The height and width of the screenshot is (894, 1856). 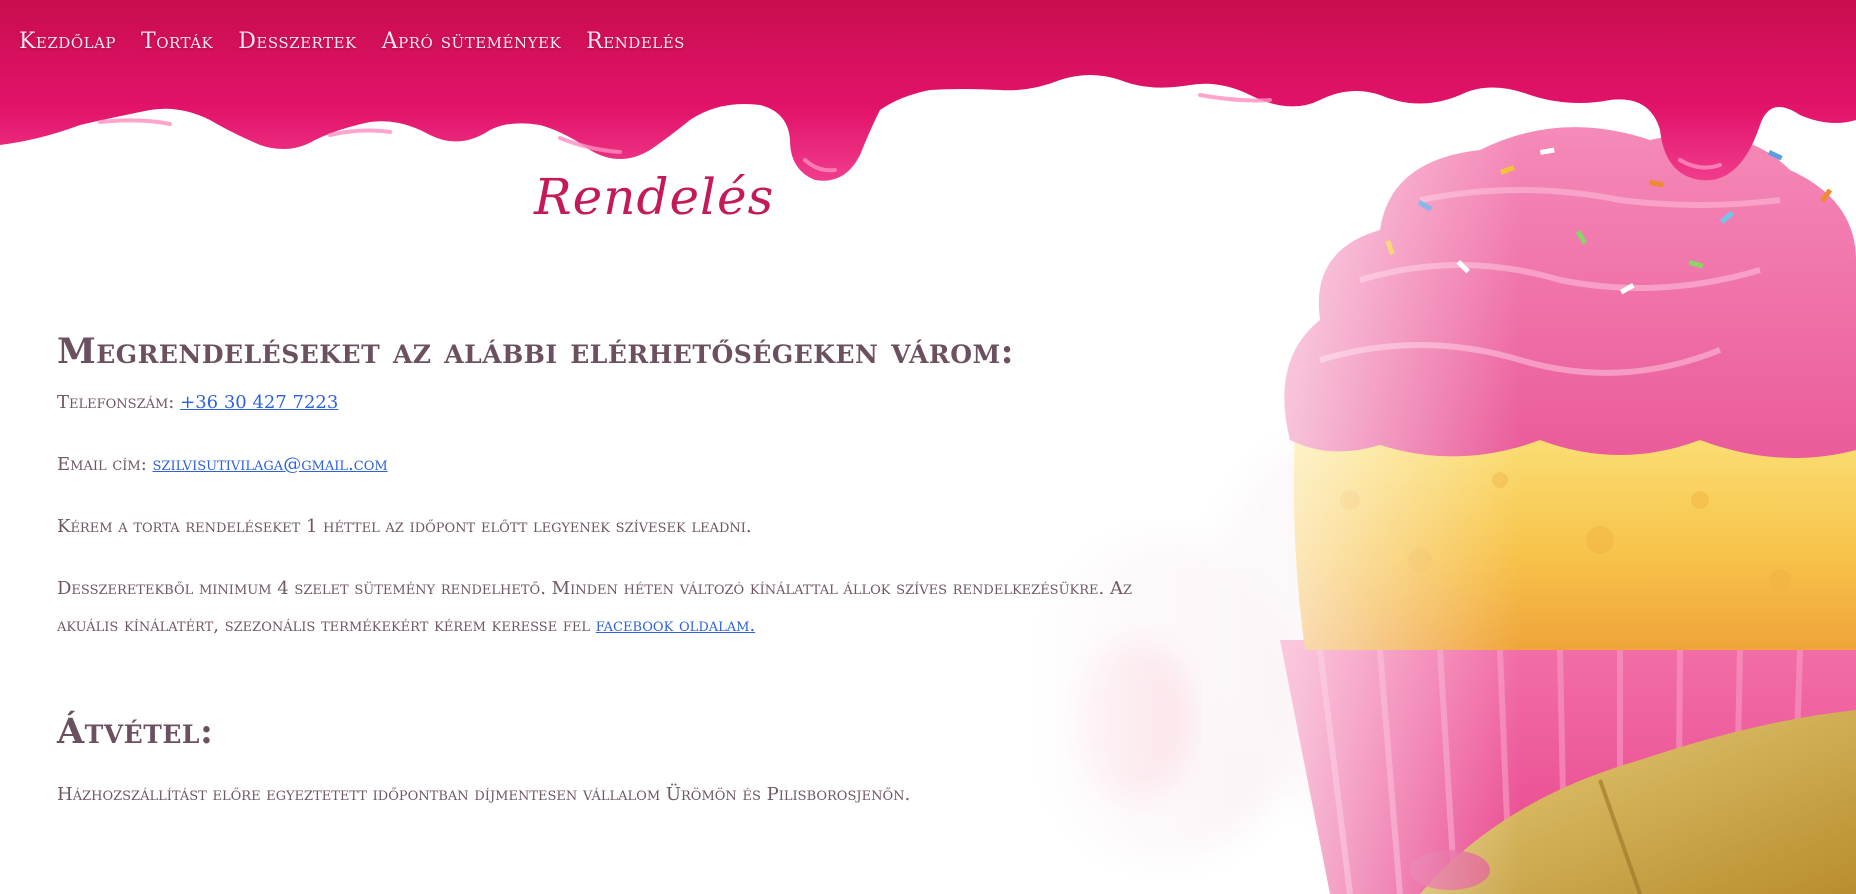 I want to click on pickup-heading: Átvétel:, so click(x=135, y=731).